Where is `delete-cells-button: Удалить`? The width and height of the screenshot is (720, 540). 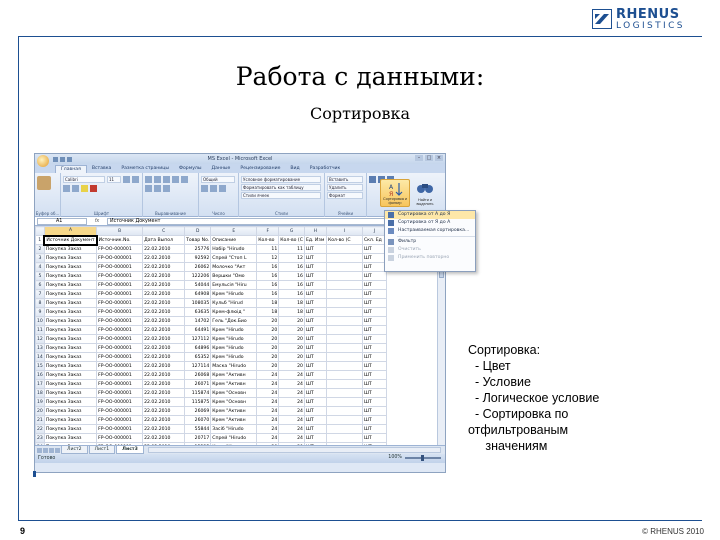 delete-cells-button: Удалить is located at coordinates (345, 187).